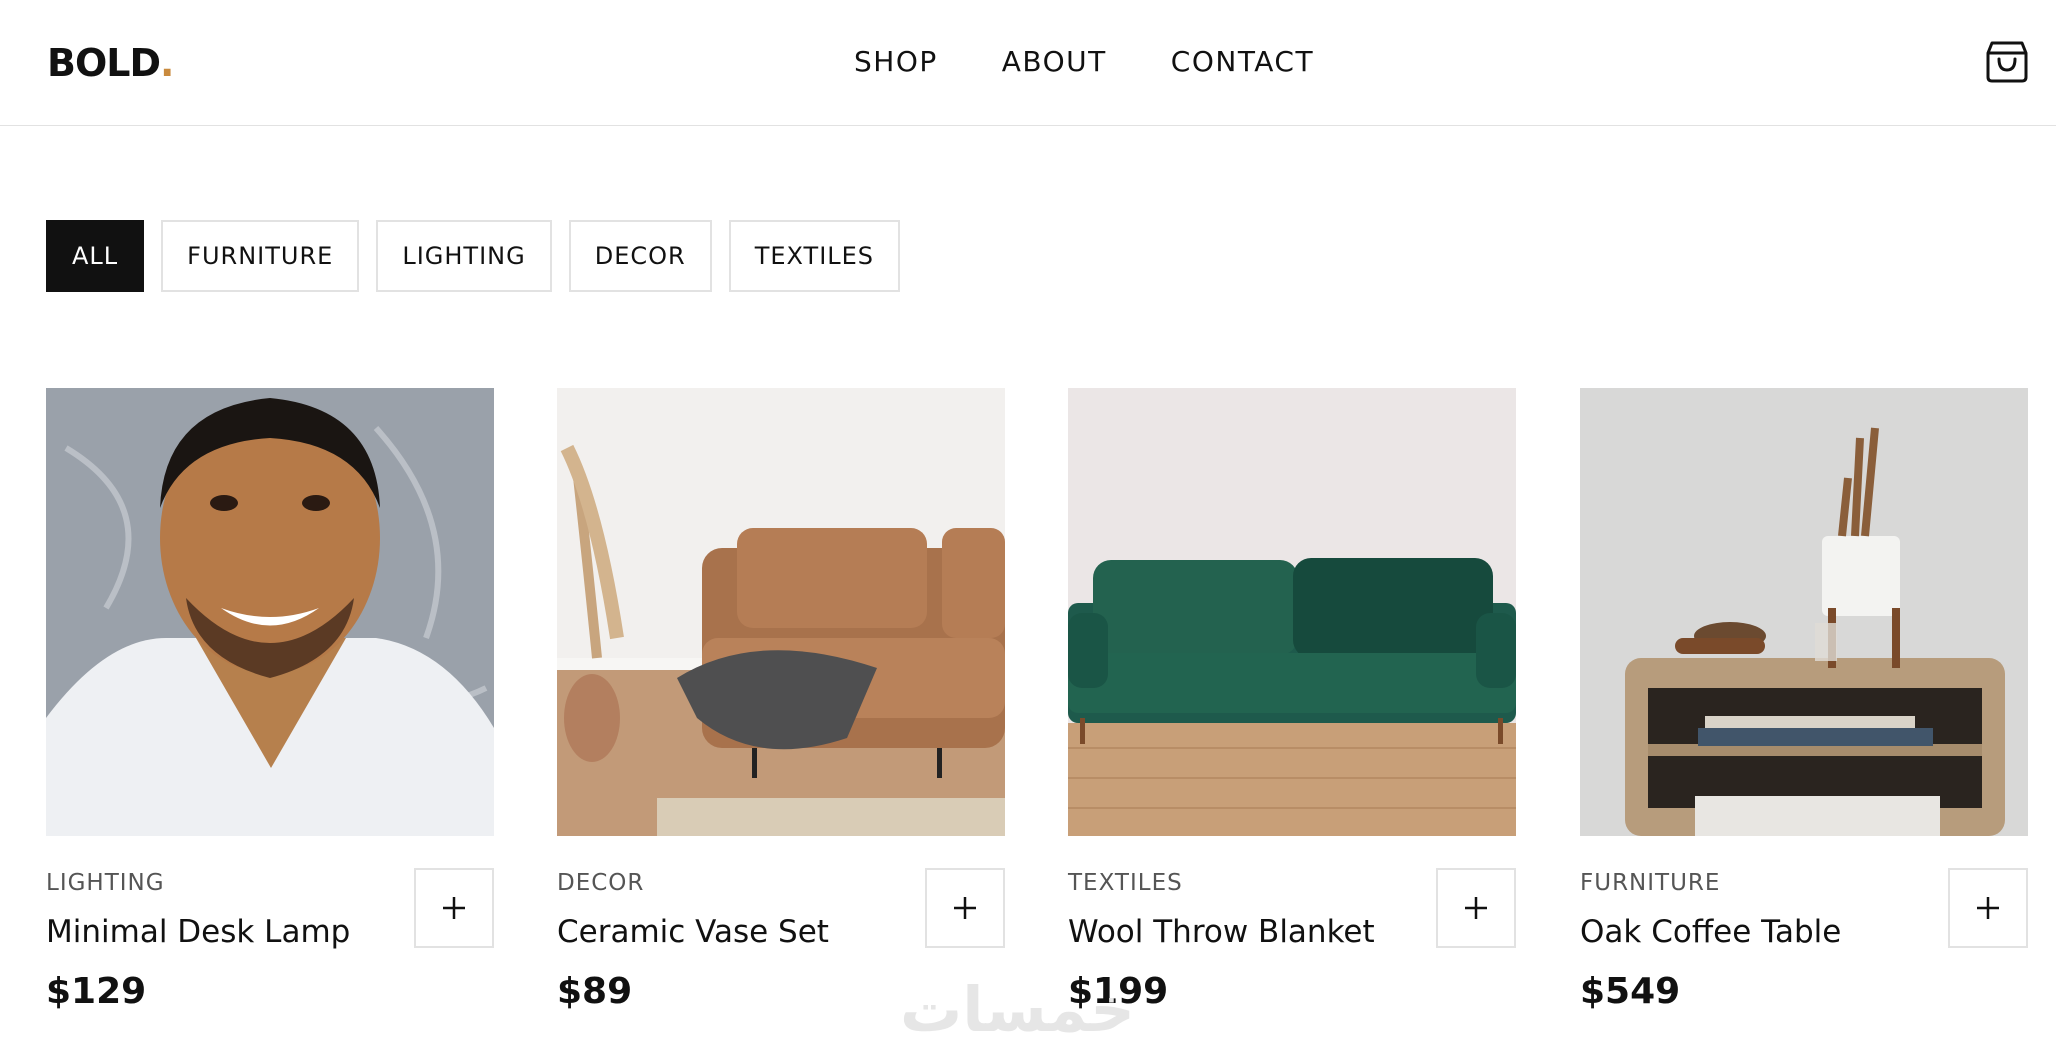 The width and height of the screenshot is (2056, 1058). I want to click on site-header: BOLD. SHOP ABOUT CONTACT, so click(1028, 63).